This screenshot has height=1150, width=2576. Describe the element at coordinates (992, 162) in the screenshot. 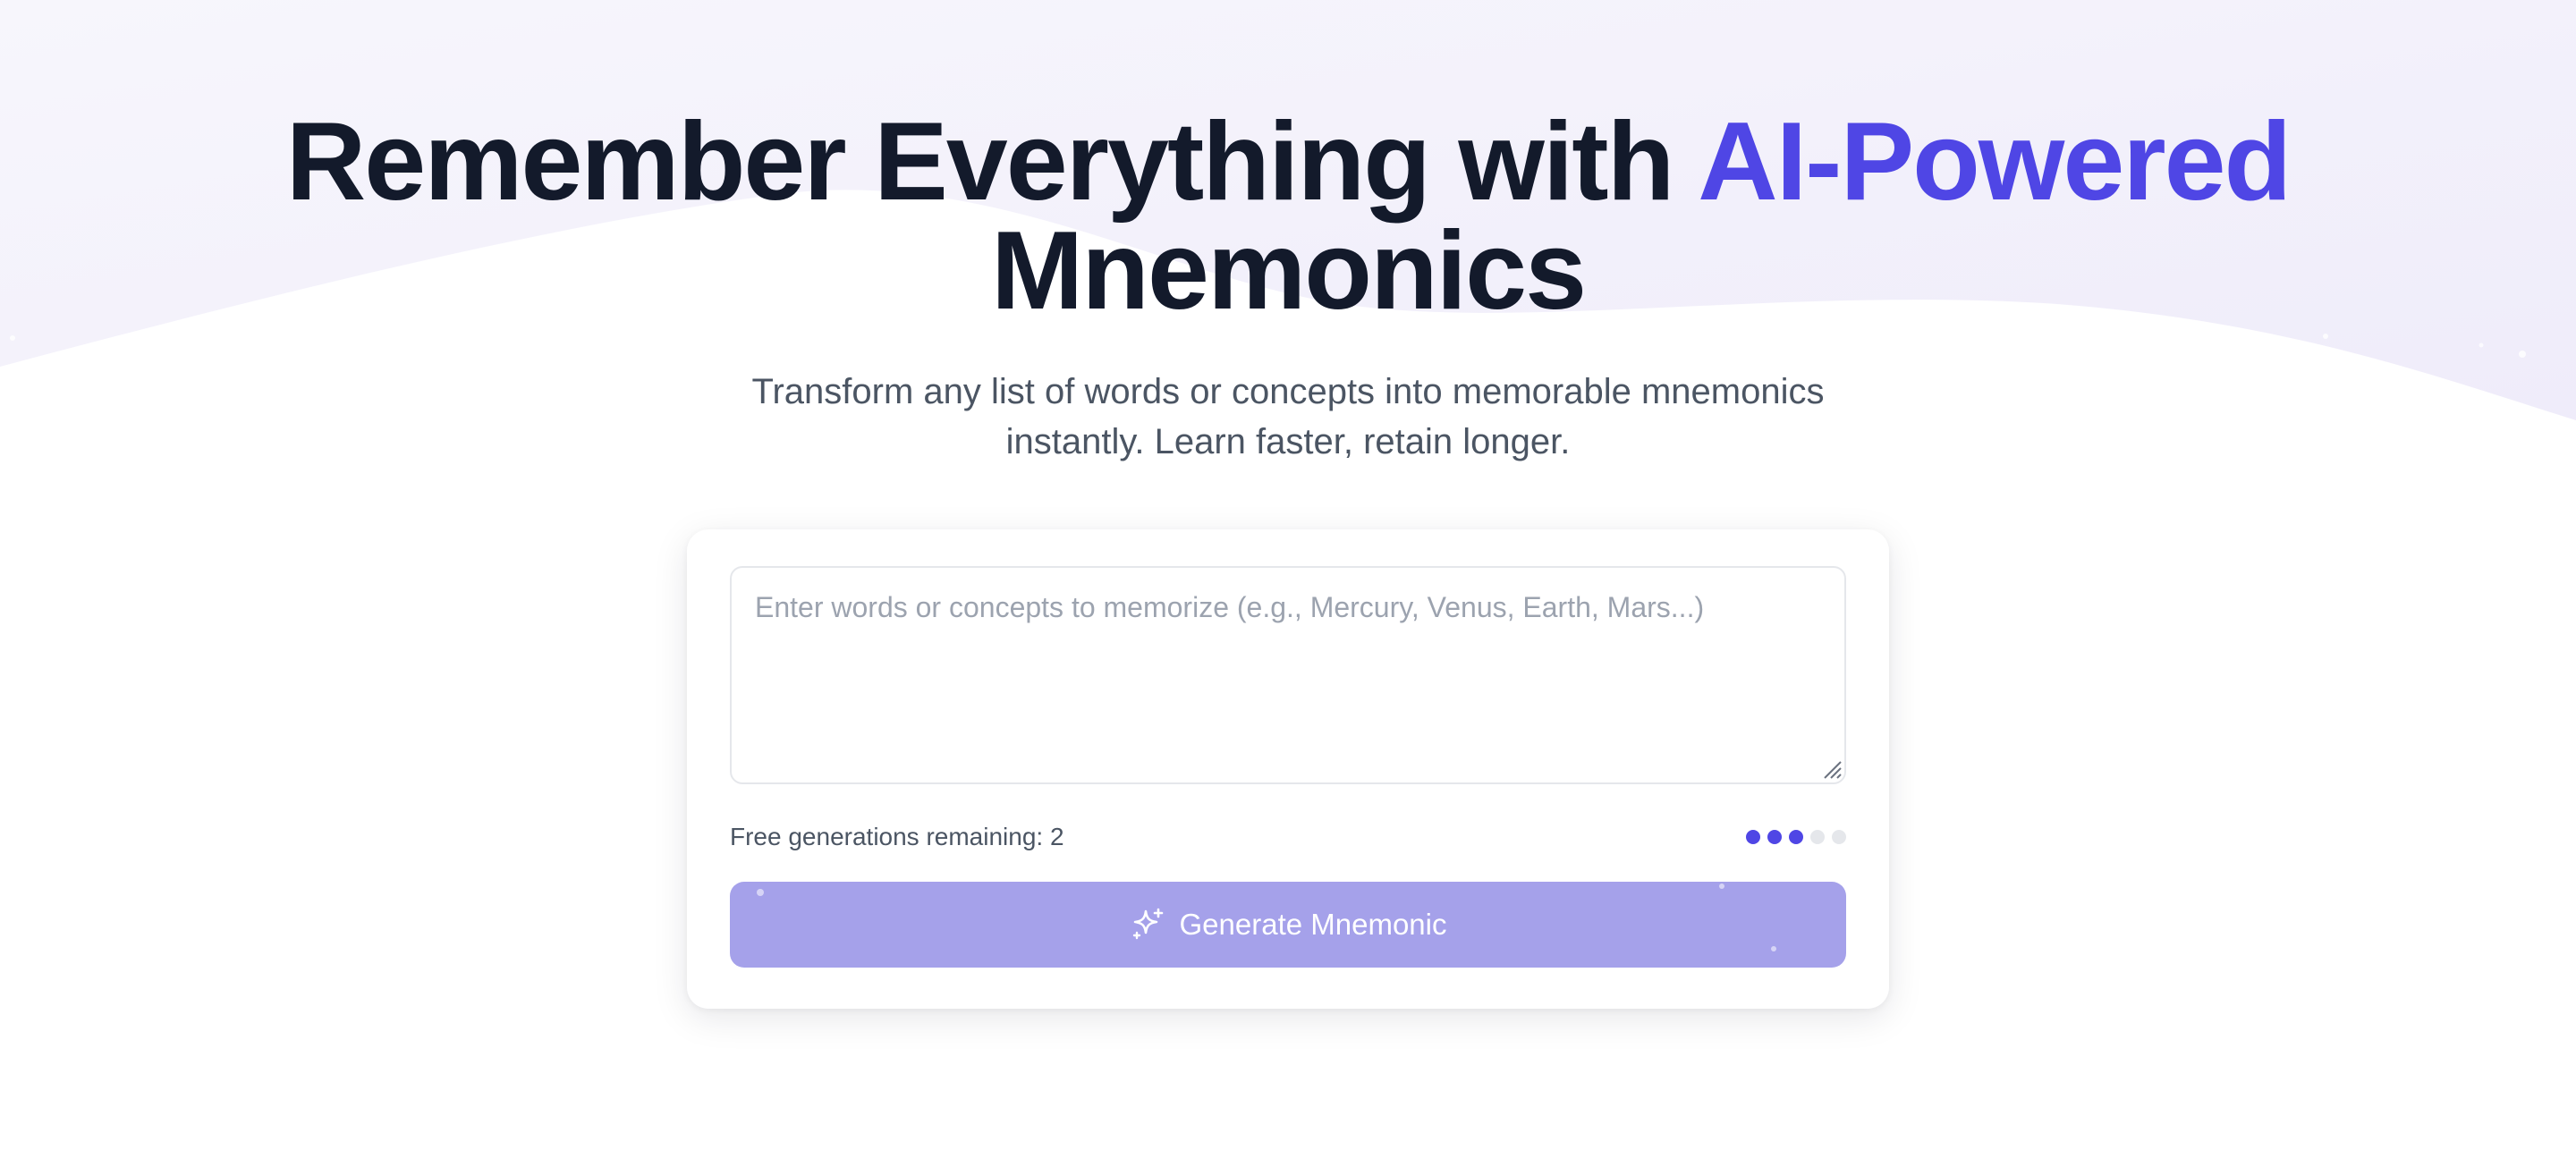

I see `title-part-1: Remember Everything with` at that location.